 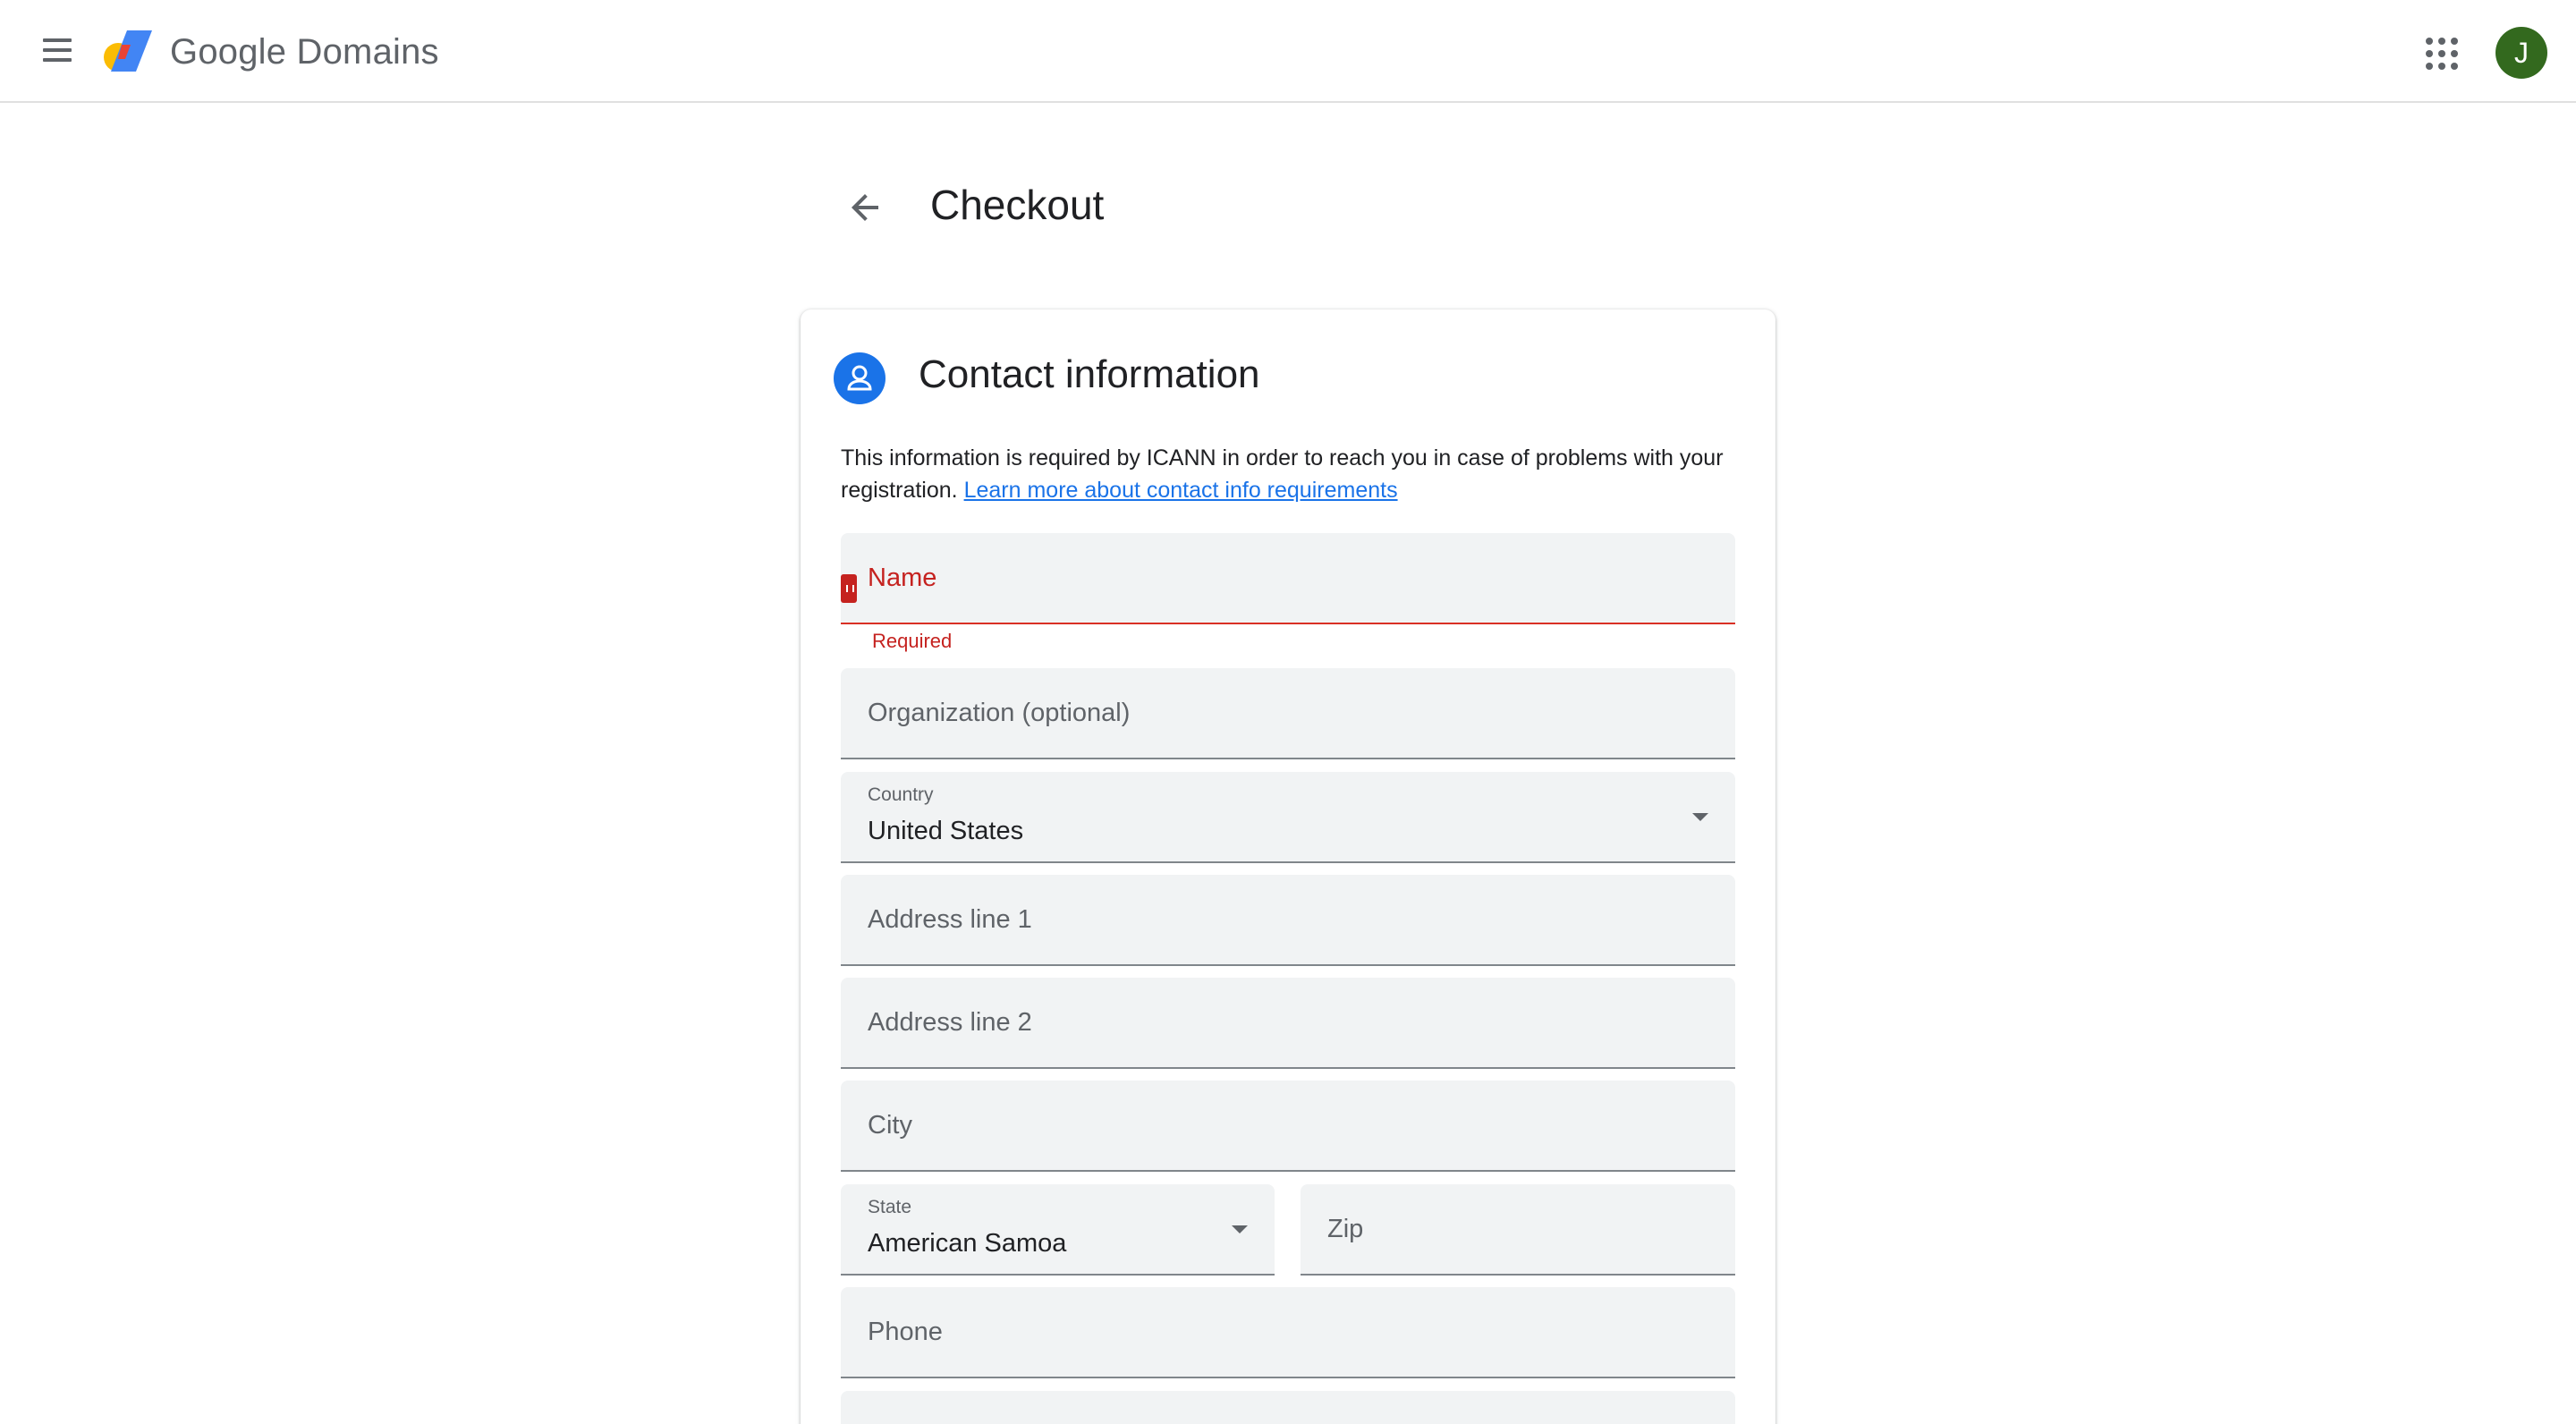 I want to click on menu-icon, so click(x=57, y=50).